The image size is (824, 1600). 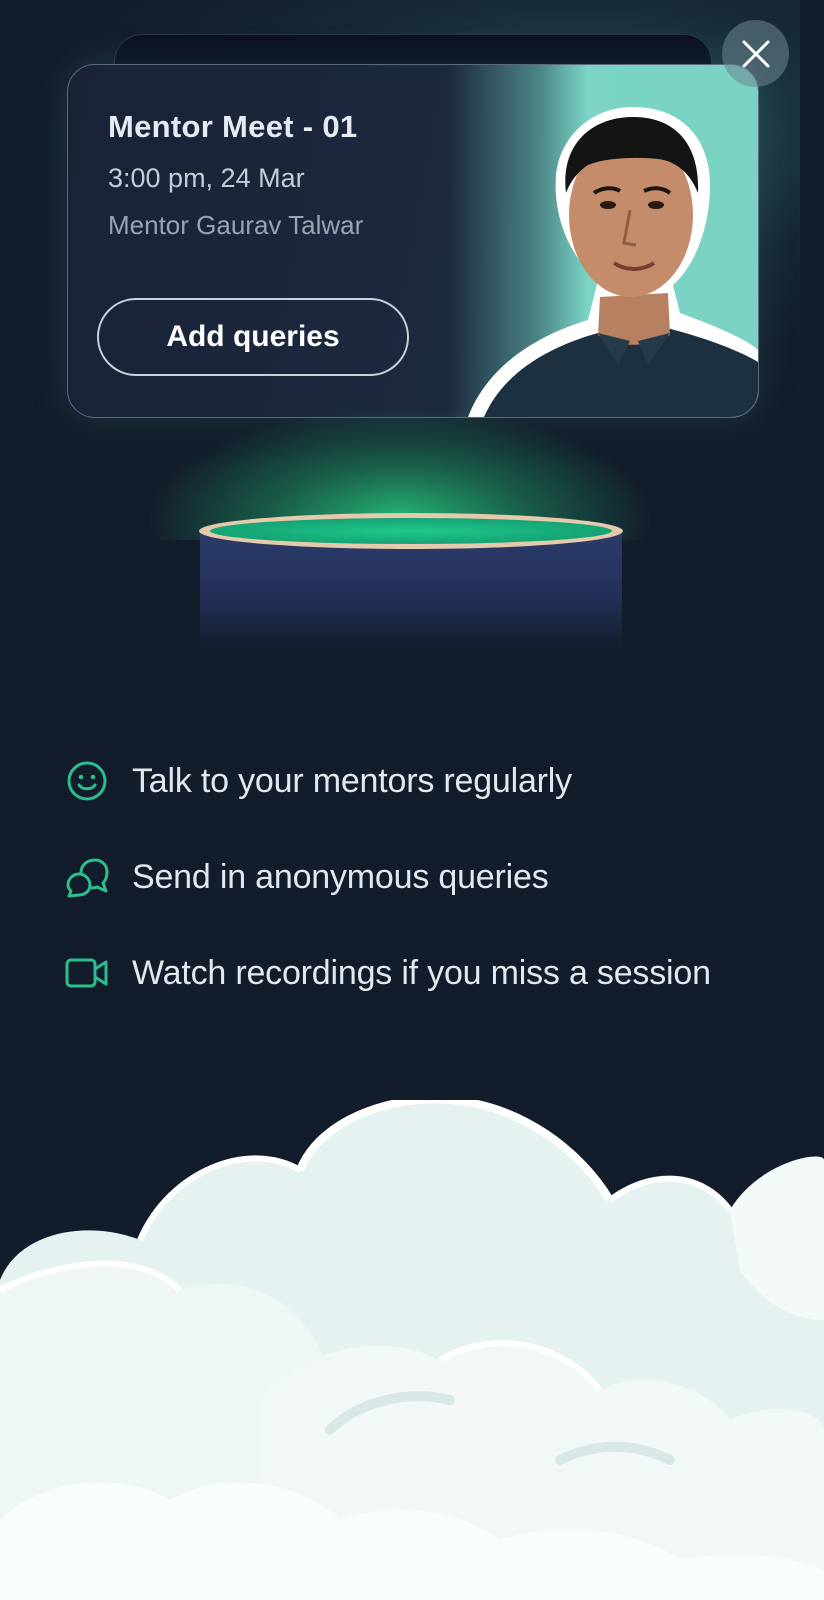 What do you see at coordinates (253, 337) in the screenshot?
I see `add-queries-button: Add queries` at bounding box center [253, 337].